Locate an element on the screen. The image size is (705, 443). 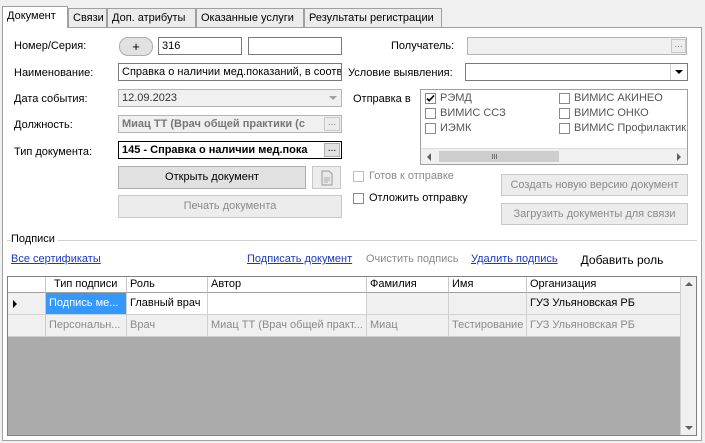
position-input: Миац ТТ (Врач общей практики (с is located at coordinates (230, 124).